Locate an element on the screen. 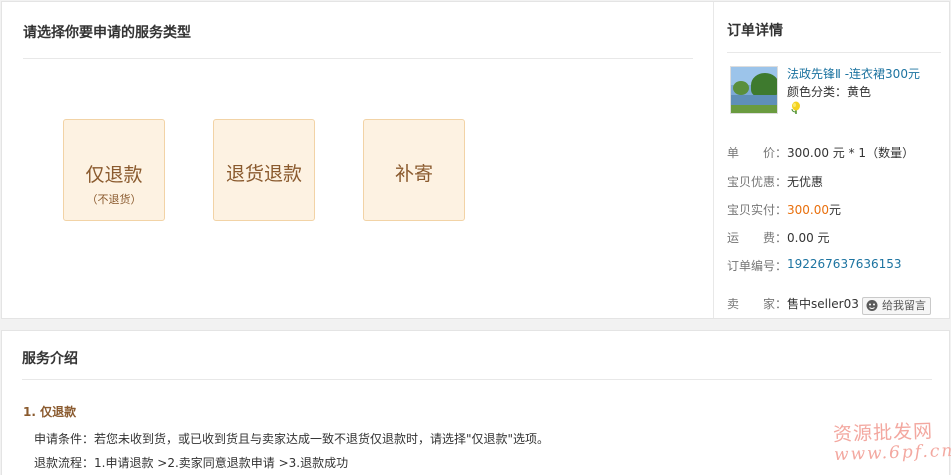 This screenshot has height=475, width=951. paid-amount: 300.00元 is located at coordinates (814, 209).